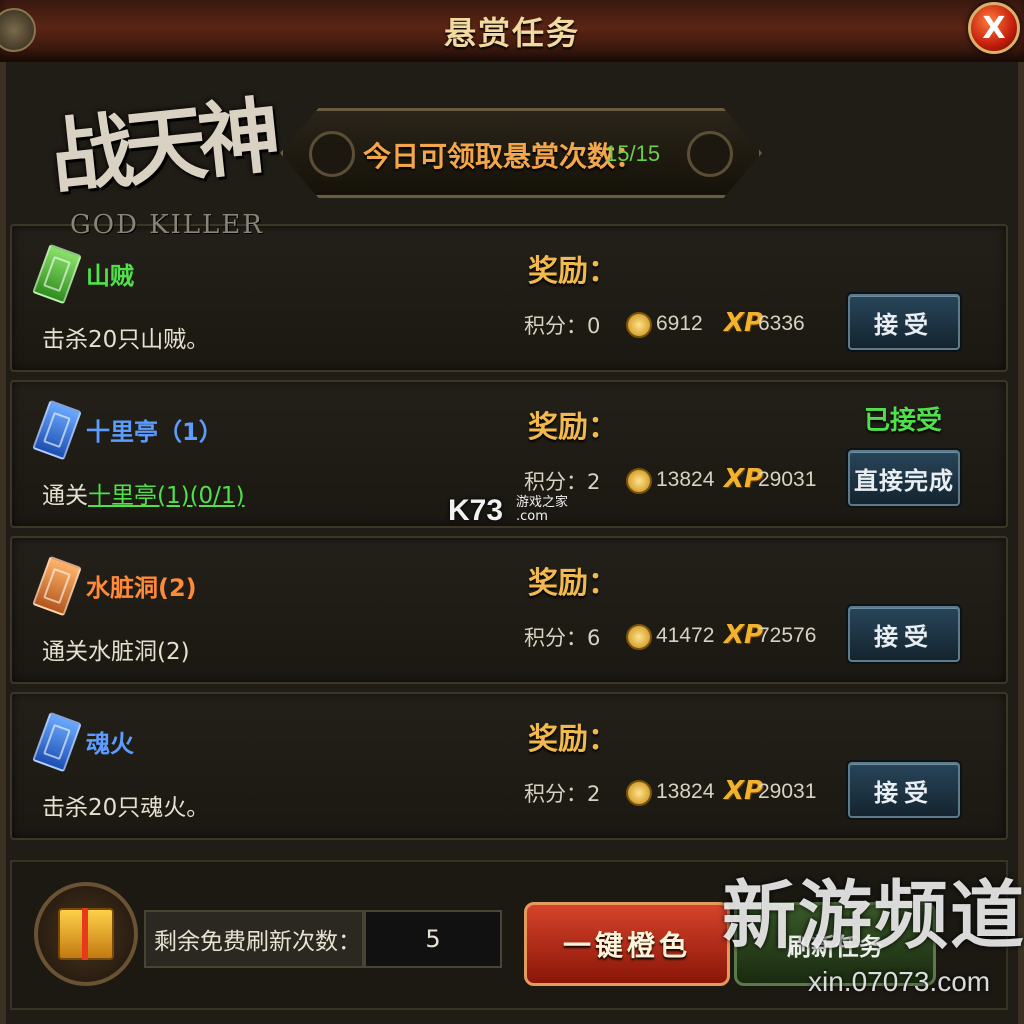 This screenshot has width=1024, height=1024. I want to click on logo-text: 战天神, so click(162, 147).